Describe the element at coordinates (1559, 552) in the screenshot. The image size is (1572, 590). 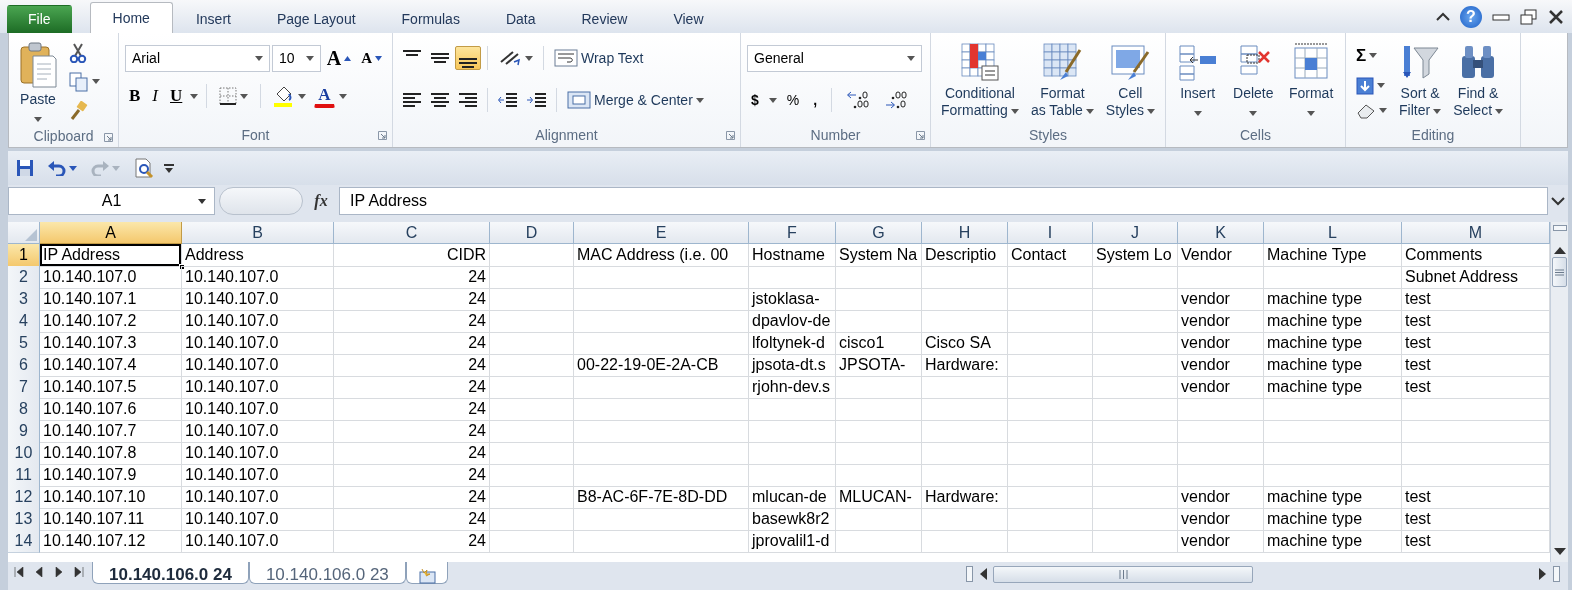
I see `scroll-down-icon` at that location.